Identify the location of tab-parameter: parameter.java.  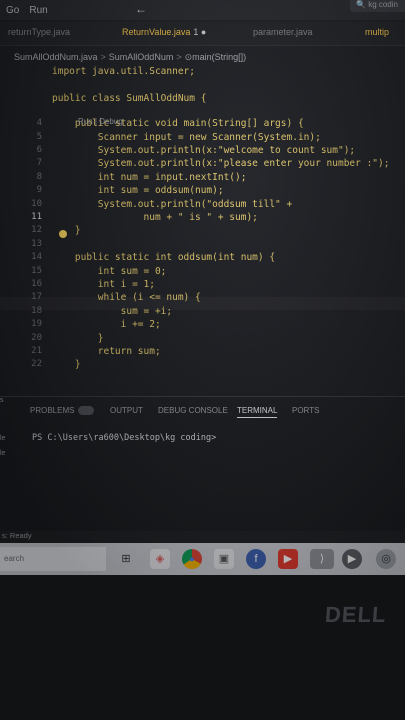
(283, 32).